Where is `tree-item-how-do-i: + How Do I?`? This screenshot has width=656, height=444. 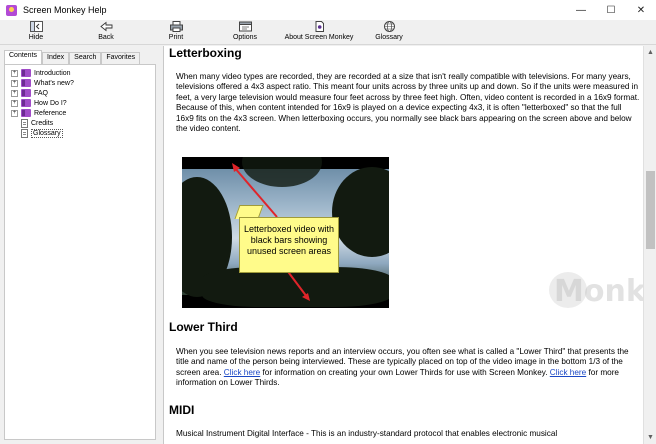 tree-item-how-do-i: + How Do I? is located at coordinates (39, 103).